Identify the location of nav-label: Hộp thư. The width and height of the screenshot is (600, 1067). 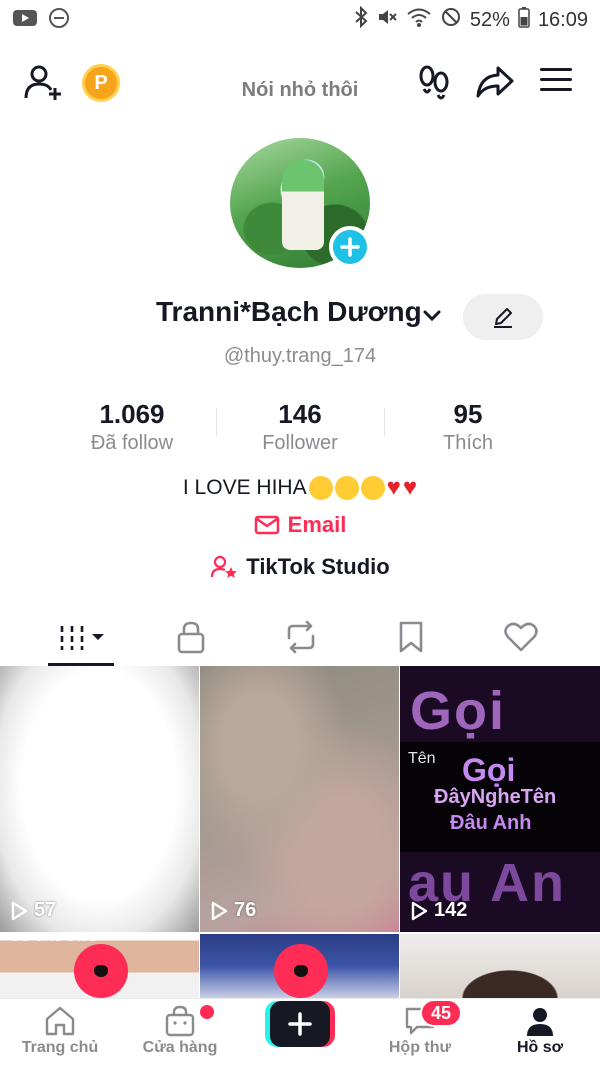
(420, 1047).